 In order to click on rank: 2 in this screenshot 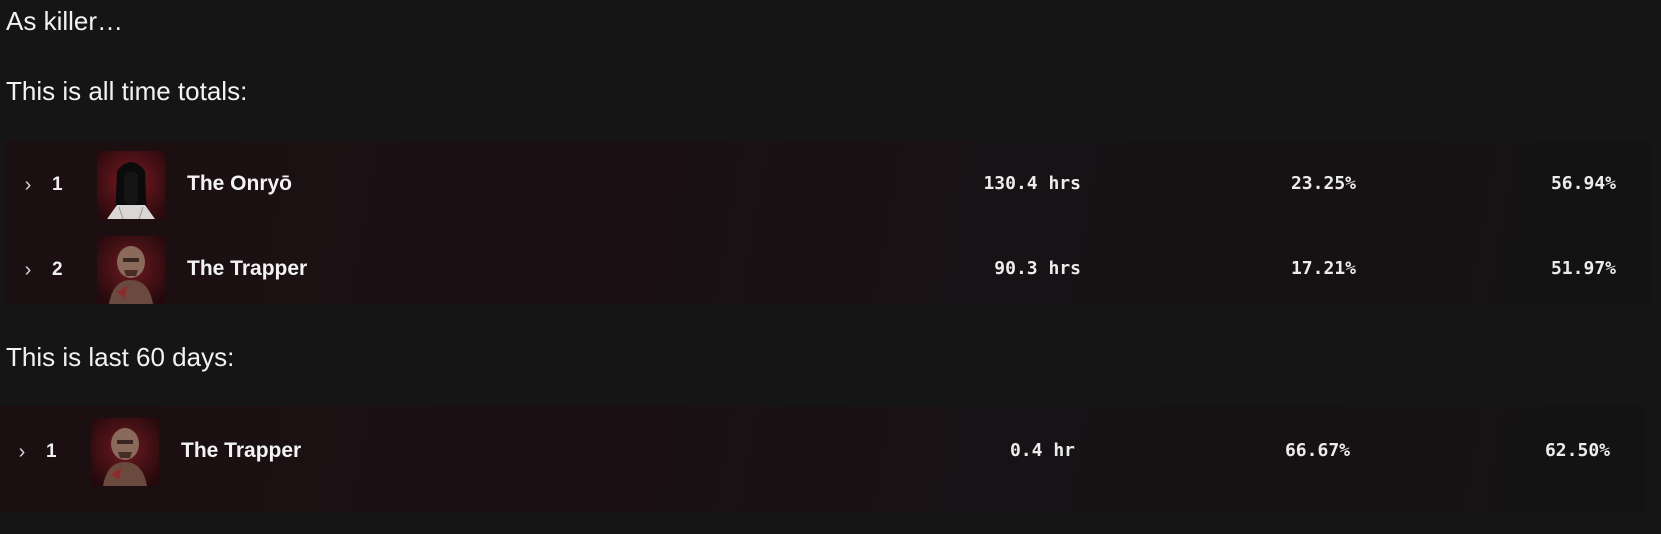, I will do `click(57, 269)`.